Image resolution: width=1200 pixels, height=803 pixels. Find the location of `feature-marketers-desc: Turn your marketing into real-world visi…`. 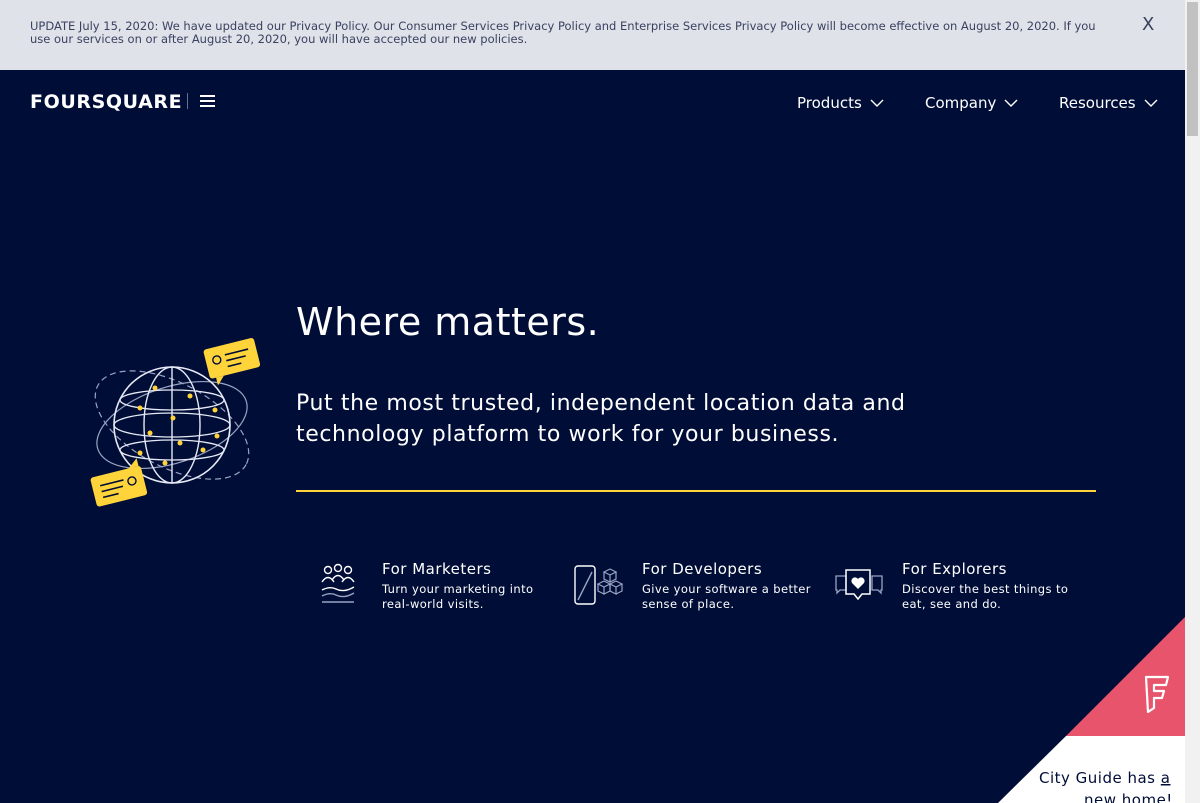

feature-marketers-desc: Turn your marketing into real-world visi… is located at coordinates (458, 596).